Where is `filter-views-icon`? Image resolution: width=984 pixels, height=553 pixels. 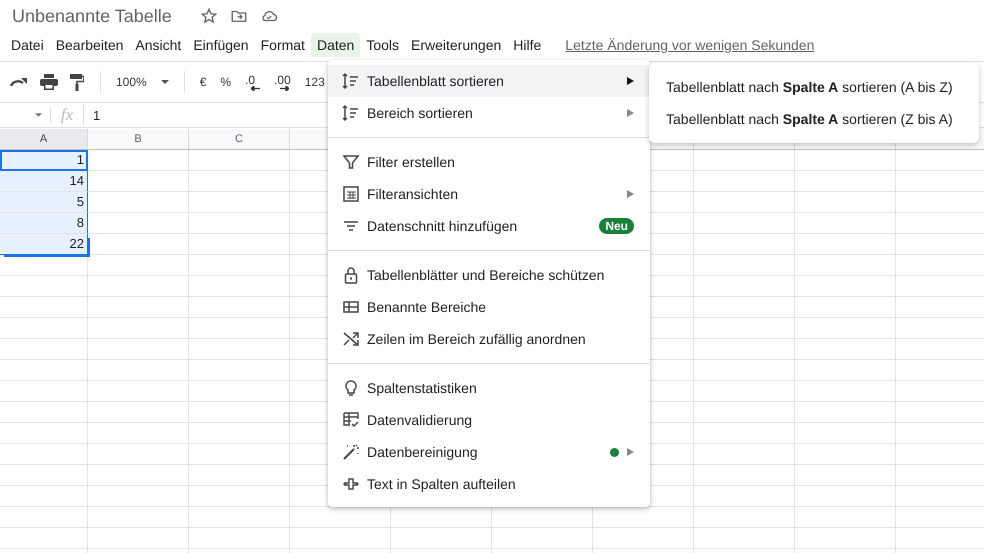 filter-views-icon is located at coordinates (351, 194).